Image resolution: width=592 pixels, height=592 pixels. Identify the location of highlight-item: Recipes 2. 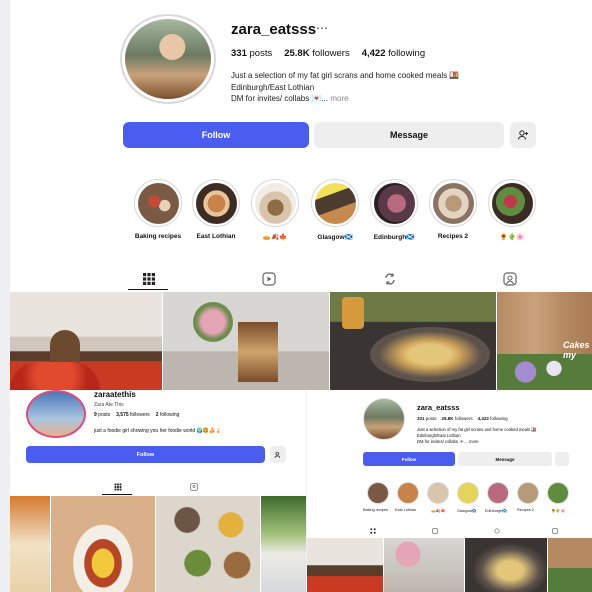
(453, 209).